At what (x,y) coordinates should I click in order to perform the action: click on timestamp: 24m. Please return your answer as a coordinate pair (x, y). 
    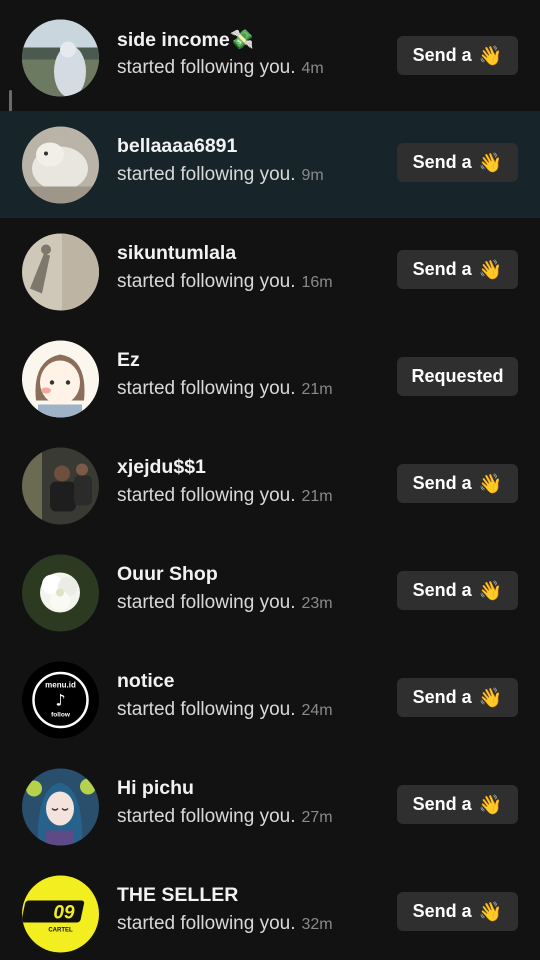
    Looking at the image, I should click on (317, 710).